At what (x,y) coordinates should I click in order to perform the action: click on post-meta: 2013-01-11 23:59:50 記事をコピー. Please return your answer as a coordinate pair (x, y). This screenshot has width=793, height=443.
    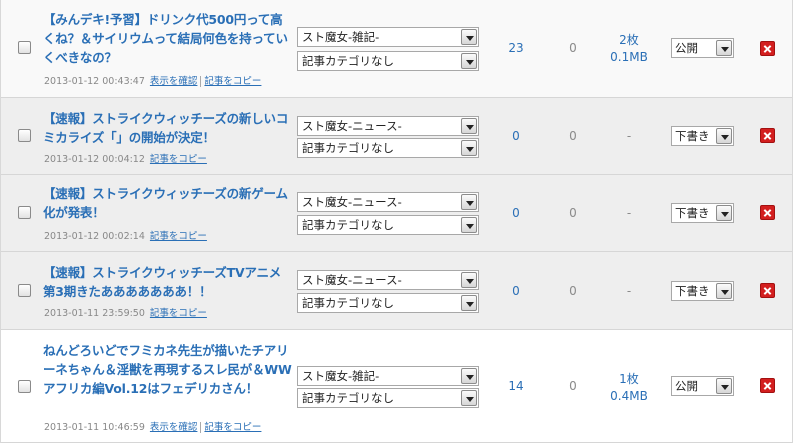
    Looking at the image, I should click on (125, 312).